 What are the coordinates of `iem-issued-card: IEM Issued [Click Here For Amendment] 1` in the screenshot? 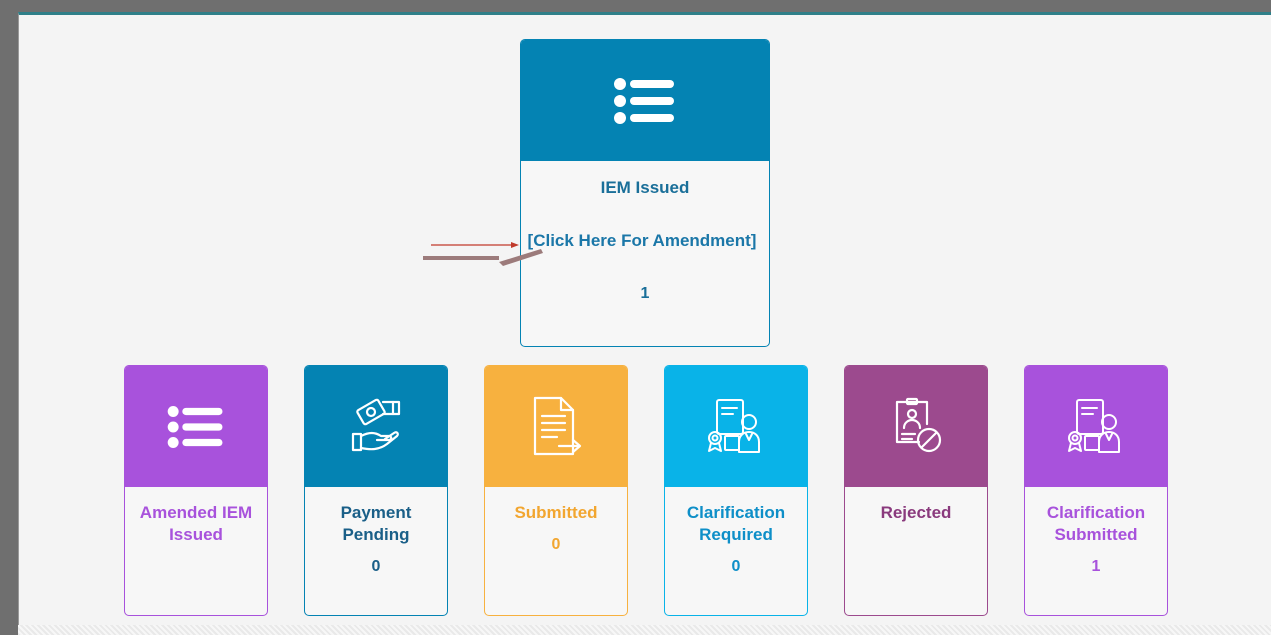 It's located at (645, 193).